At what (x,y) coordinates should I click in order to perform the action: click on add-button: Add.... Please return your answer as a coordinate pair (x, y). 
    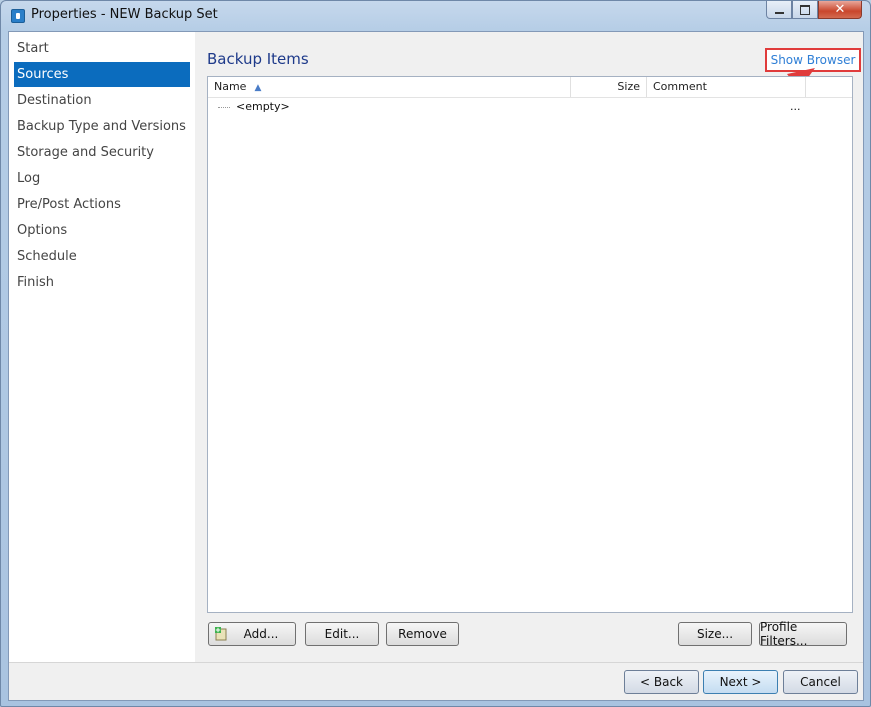
    Looking at the image, I should click on (252, 634).